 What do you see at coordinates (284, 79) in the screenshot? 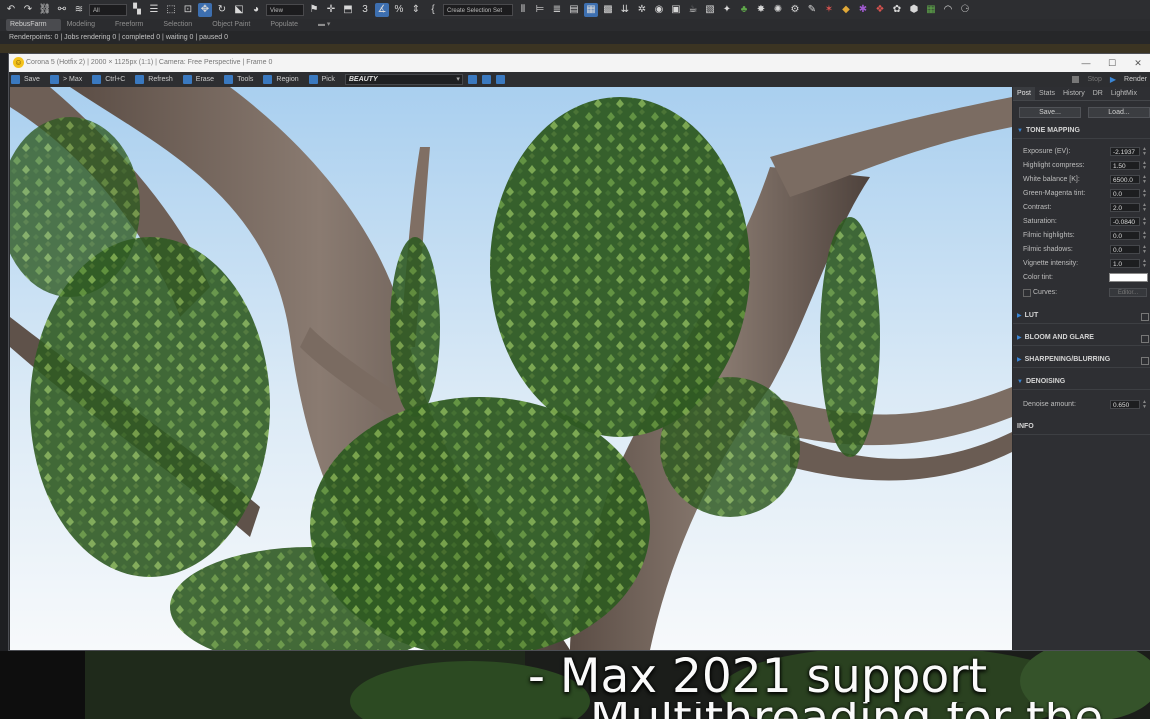
I see `region-button: Region` at bounding box center [284, 79].